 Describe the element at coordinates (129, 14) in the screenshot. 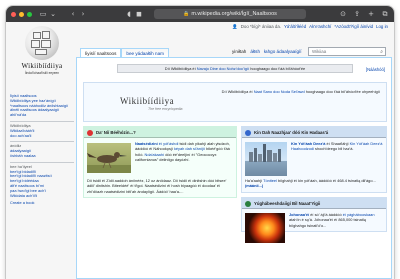

I see `shield-icon: ◖` at that location.